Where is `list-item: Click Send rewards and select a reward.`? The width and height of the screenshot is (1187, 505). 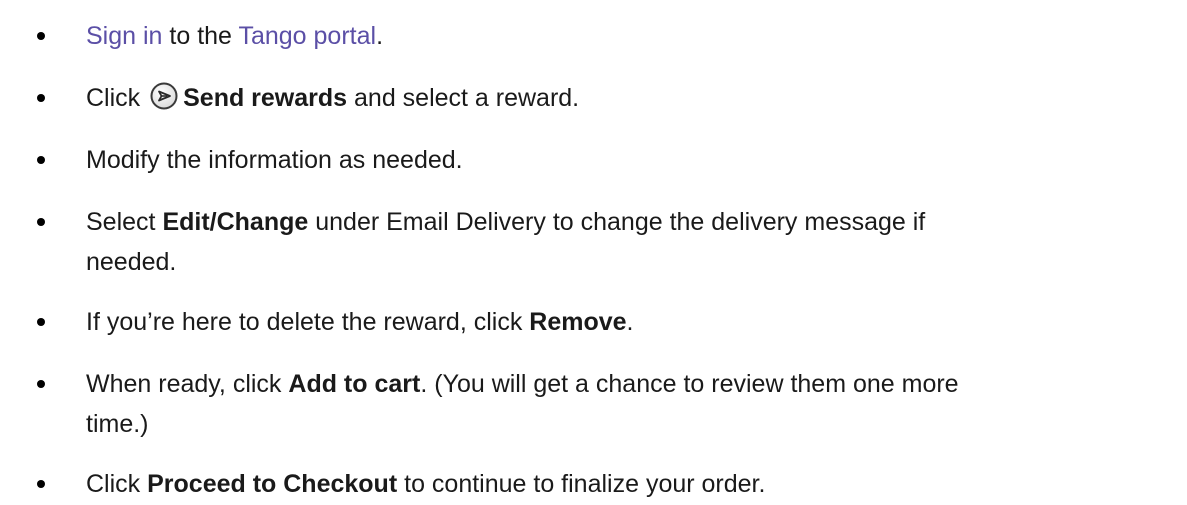
list-item: Click Send rewards and select a reward. is located at coordinates (593, 98).